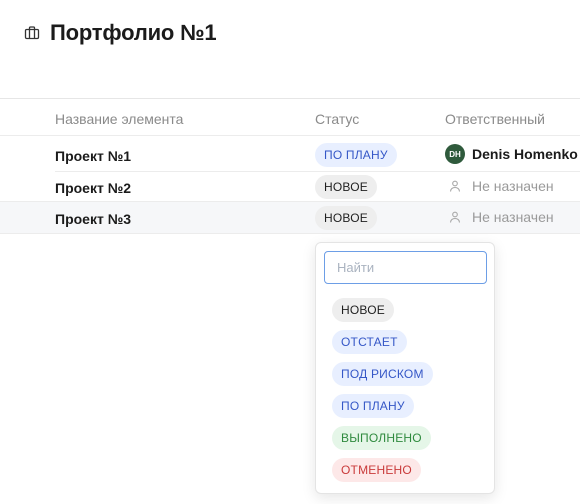 The image size is (580, 504). What do you see at coordinates (382, 374) in the screenshot?
I see `status-option-at-risk: ПОД РИСКОМ` at bounding box center [382, 374].